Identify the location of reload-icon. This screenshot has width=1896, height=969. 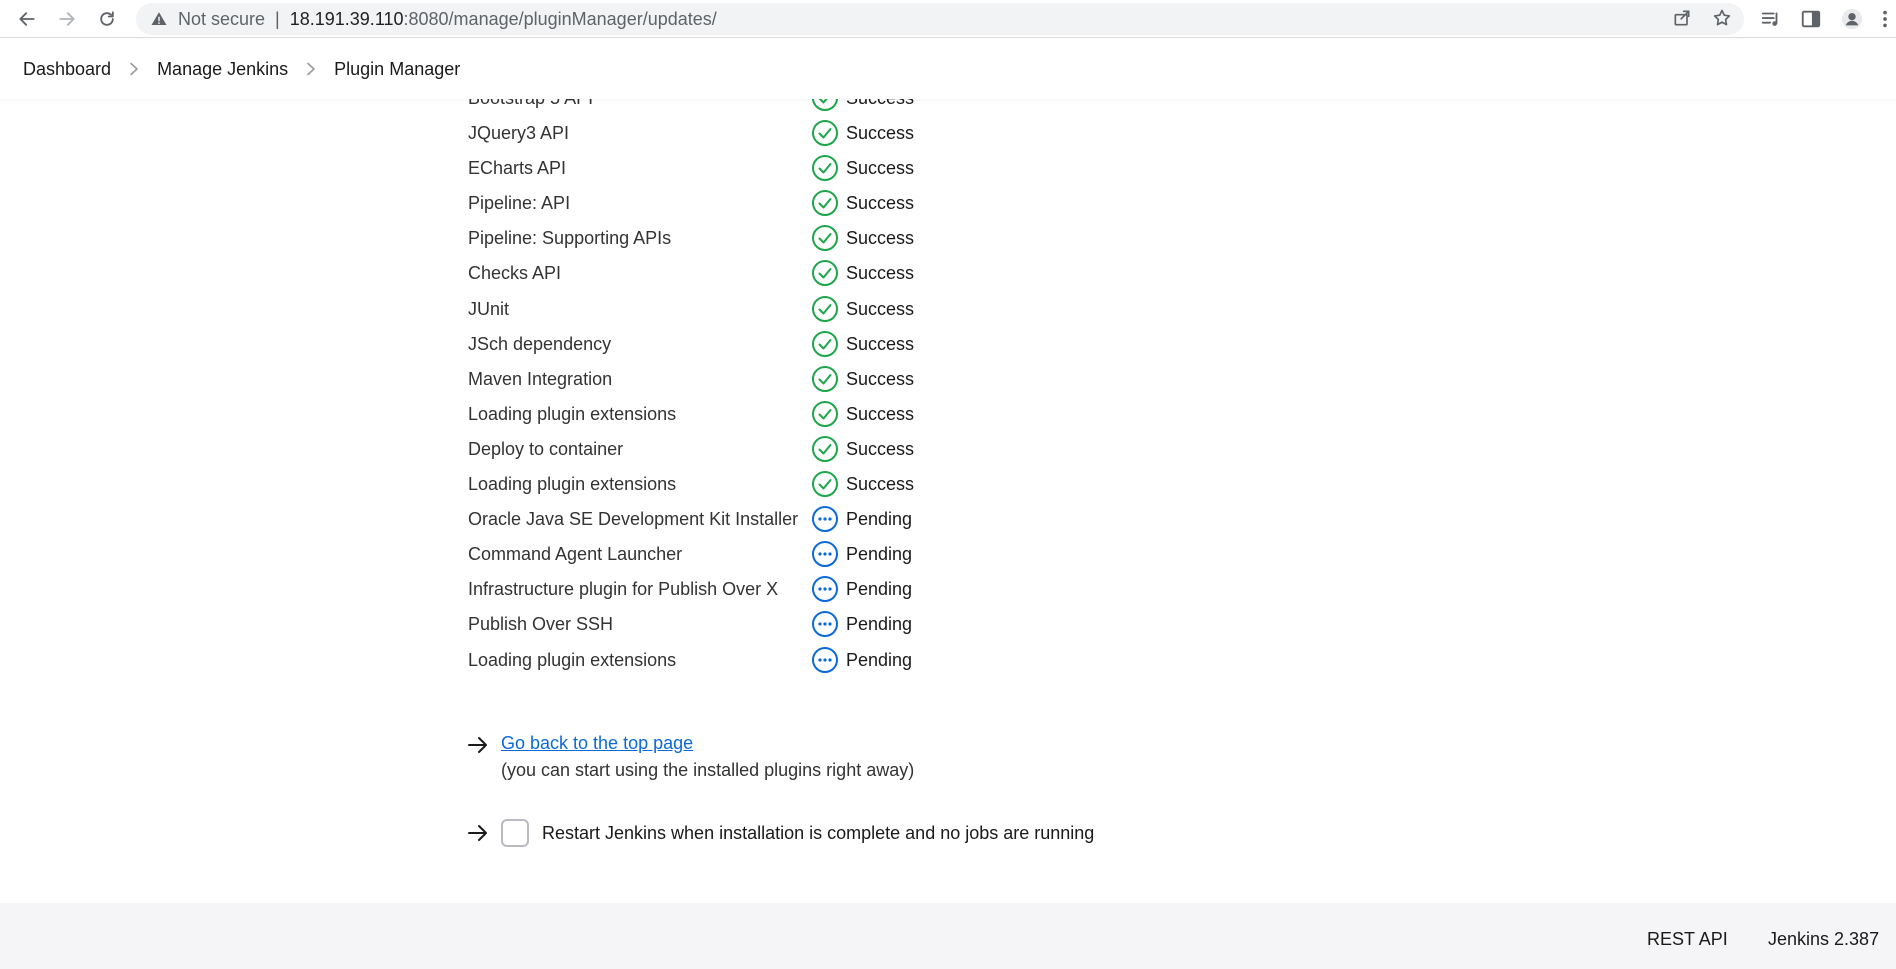
(107, 18).